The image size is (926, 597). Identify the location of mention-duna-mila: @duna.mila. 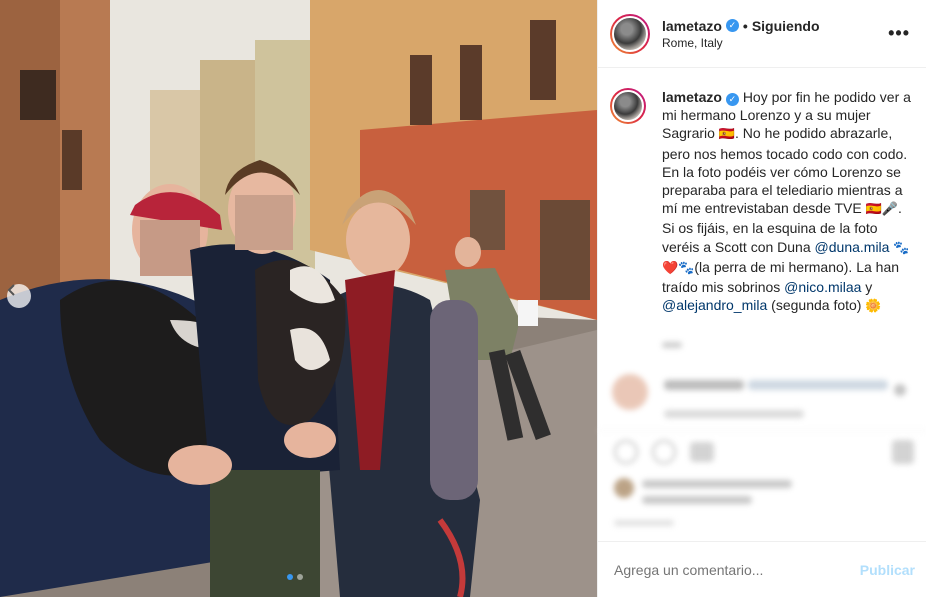
(852, 247).